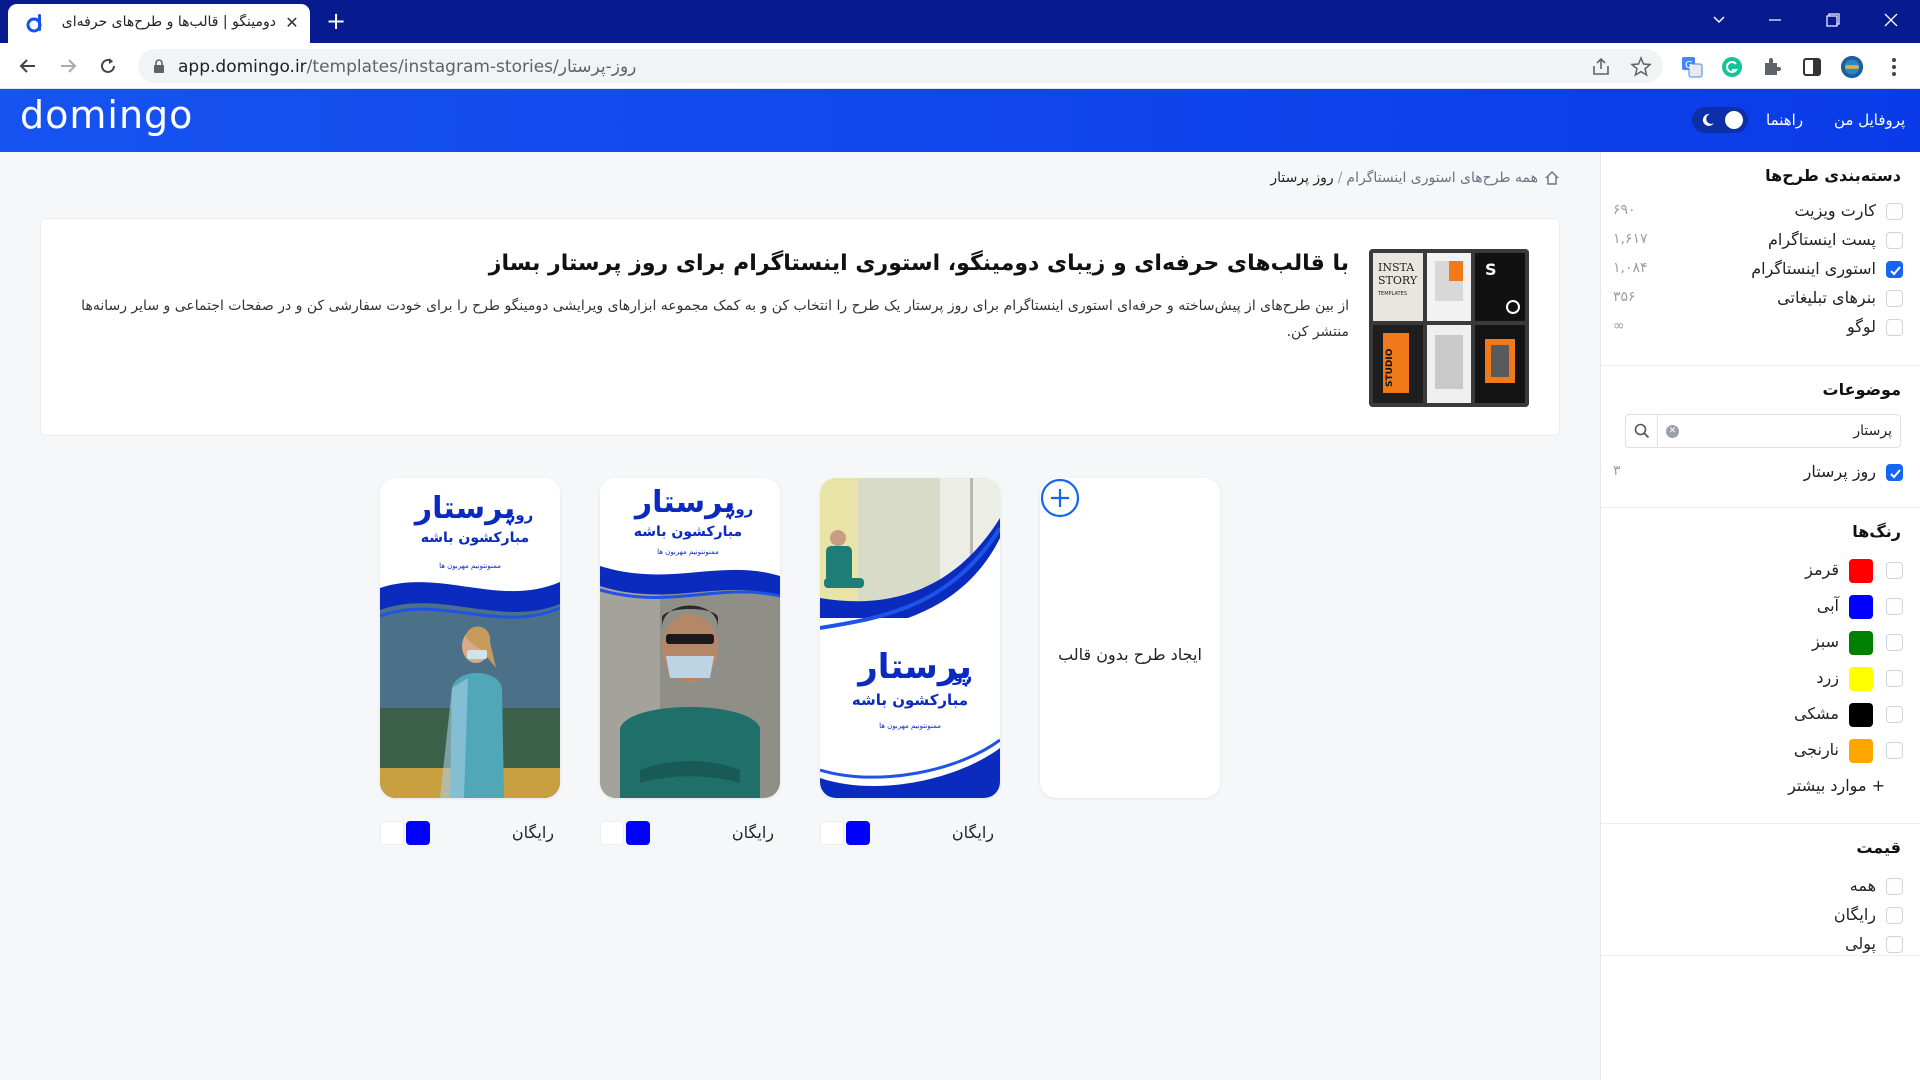 The height and width of the screenshot is (1080, 1920). Describe the element at coordinates (1130, 638) in the screenshot. I see `create-blank-card: ایجاد طرح بدون قالب` at that location.